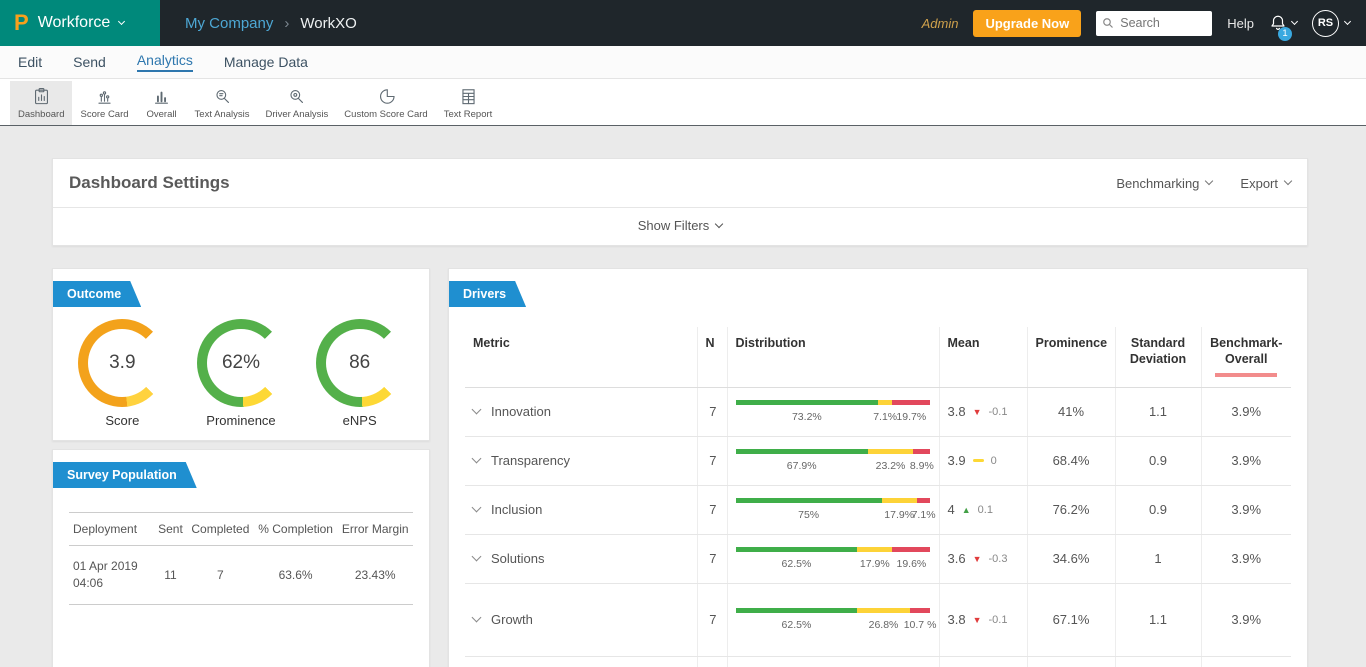 The height and width of the screenshot is (667, 1366). What do you see at coordinates (923, 514) in the screenshot?
I see `distribution-red-label: 7.1%` at bounding box center [923, 514].